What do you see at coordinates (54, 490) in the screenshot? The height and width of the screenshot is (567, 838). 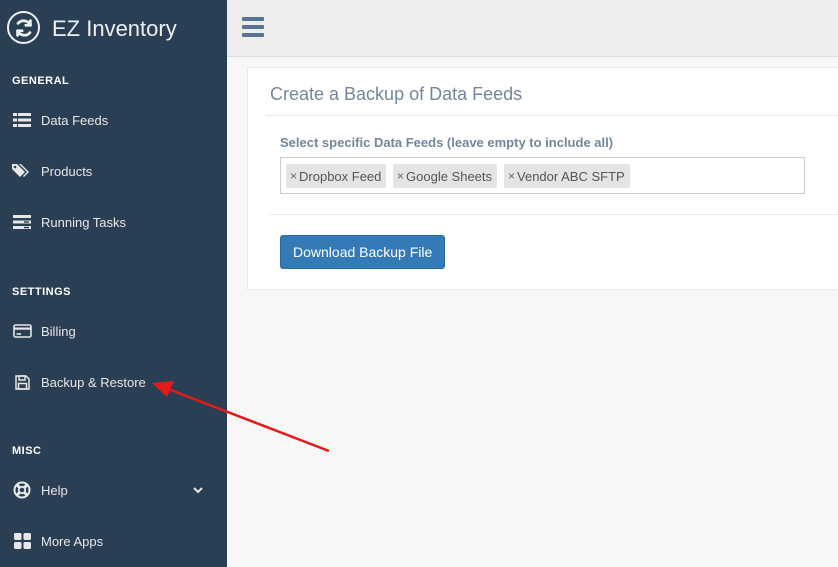 I see `sidebar-item-label: Help` at bounding box center [54, 490].